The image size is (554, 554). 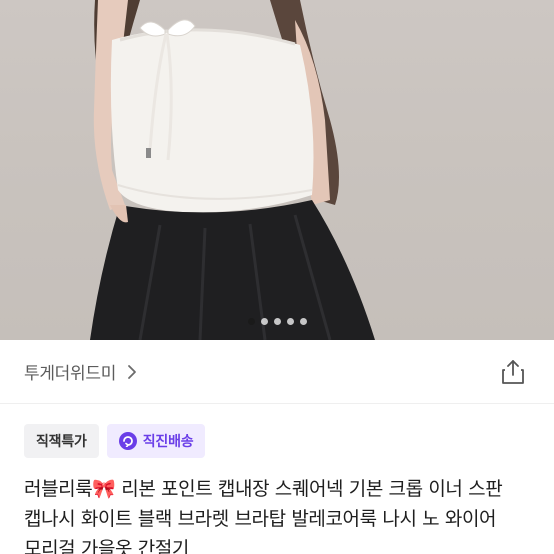 I want to click on direct-delivery-badge: 직진배송, so click(x=156, y=441).